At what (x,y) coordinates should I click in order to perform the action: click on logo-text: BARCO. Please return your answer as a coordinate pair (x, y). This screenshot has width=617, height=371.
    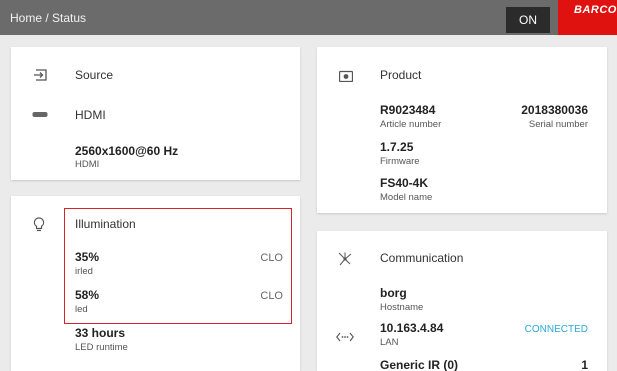
    Looking at the image, I should click on (595, 10).